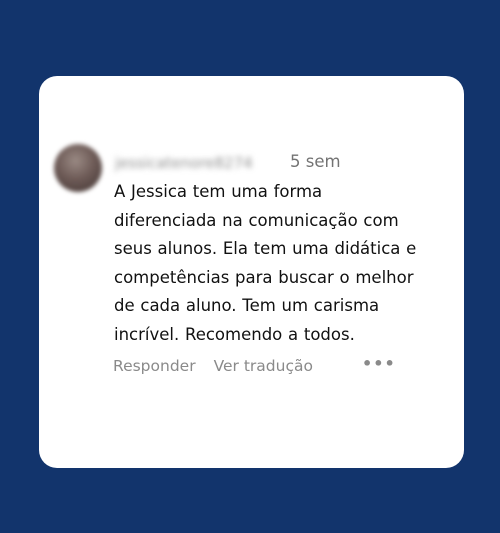 The height and width of the screenshot is (533, 500). I want to click on username: jessicatenore8274, so click(184, 163).